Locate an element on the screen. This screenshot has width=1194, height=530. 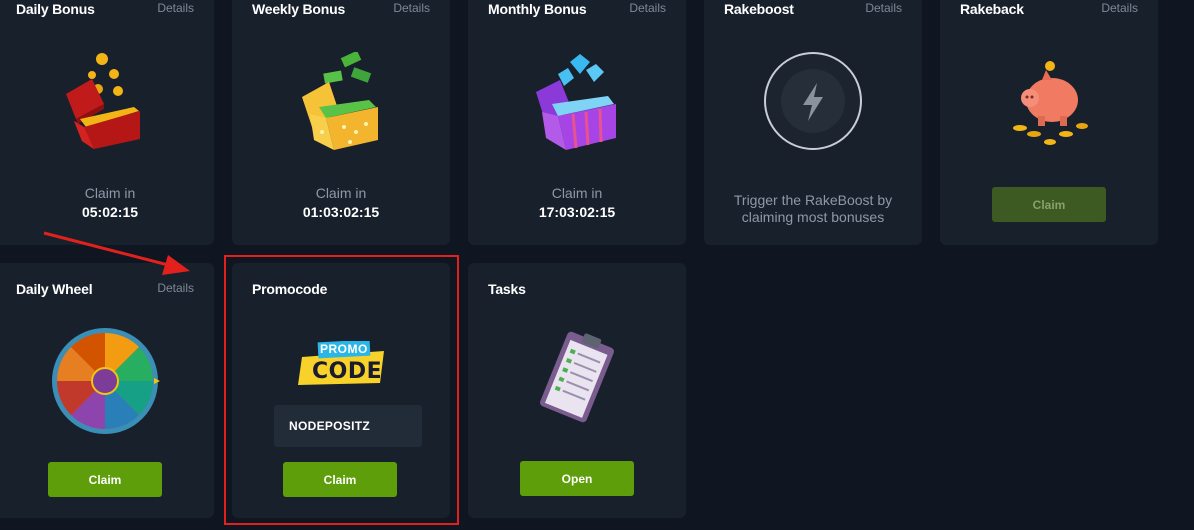
daily-wheel-card: Daily Wheel Details Claim is located at coordinates (107, 390).